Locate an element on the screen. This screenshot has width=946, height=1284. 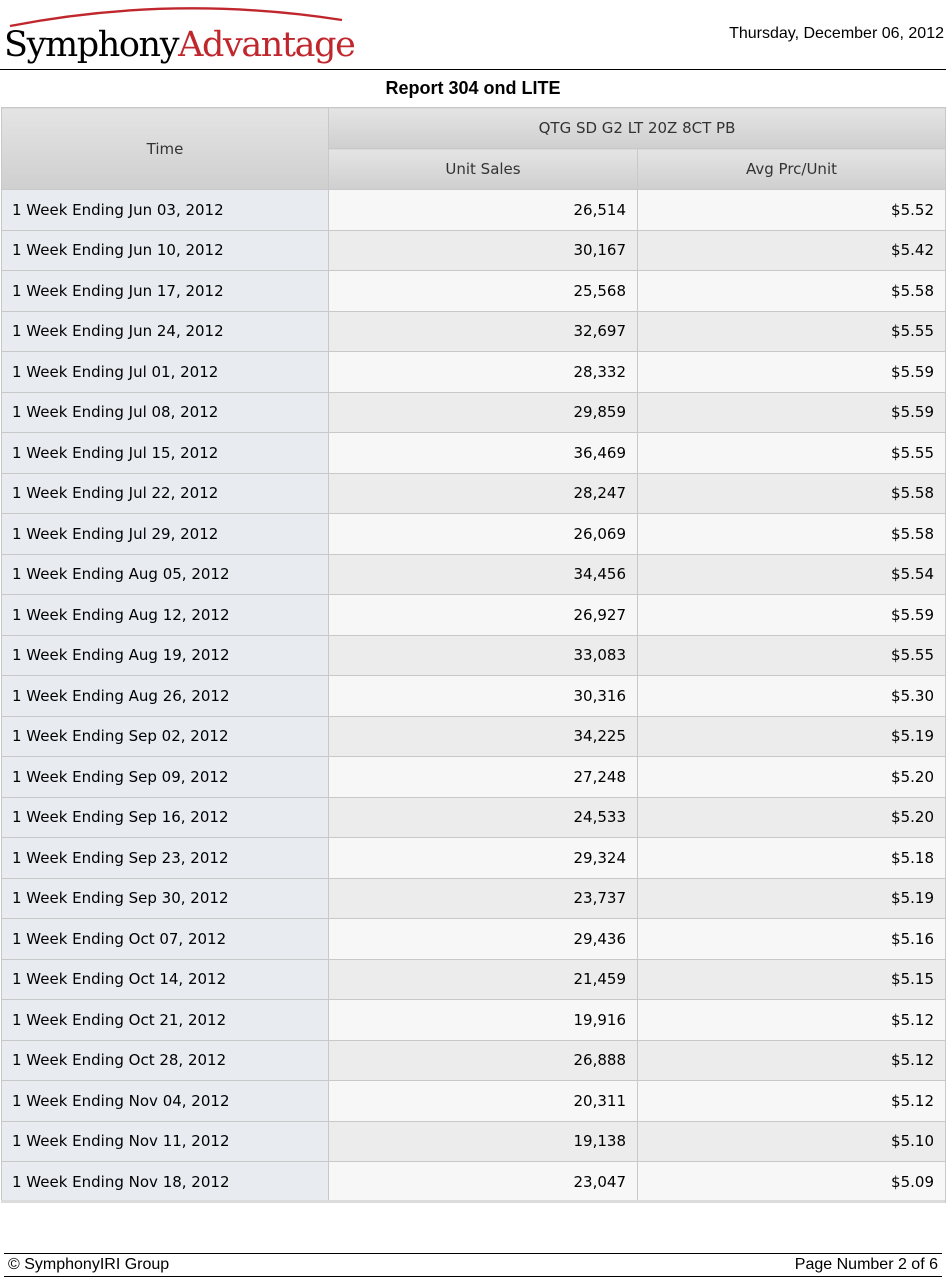
avg-price-cell: $5.15 is located at coordinates (791, 979).